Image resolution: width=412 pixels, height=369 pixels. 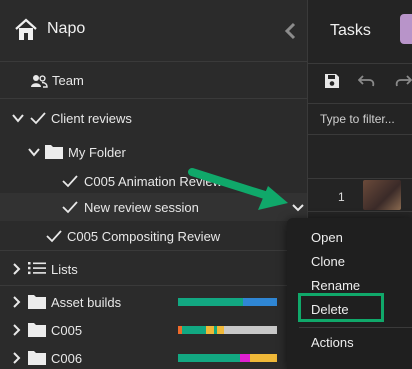 What do you see at coordinates (144, 236) in the screenshot?
I see `tree-item-label: C005 Compositing Review` at bounding box center [144, 236].